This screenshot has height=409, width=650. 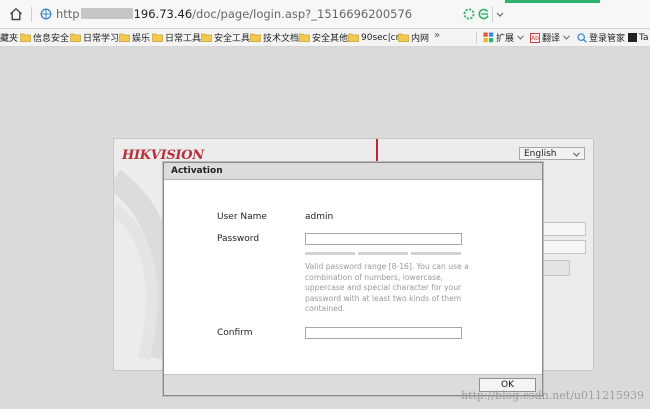 What do you see at coordinates (242, 217) in the screenshot?
I see `username-label: User Name` at bounding box center [242, 217].